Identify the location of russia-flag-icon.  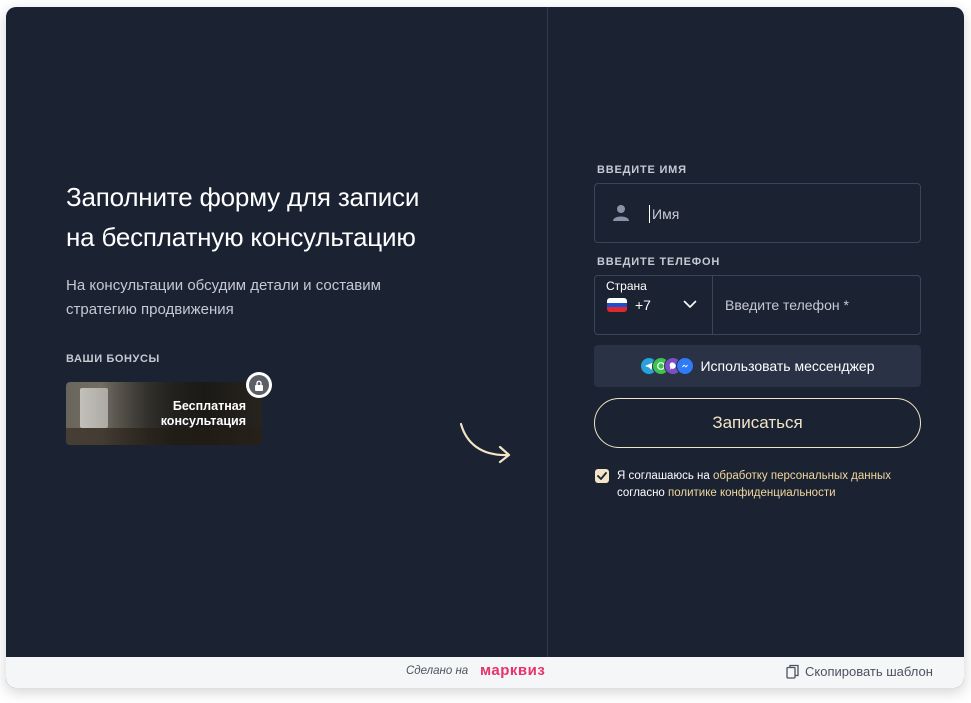
(617, 305).